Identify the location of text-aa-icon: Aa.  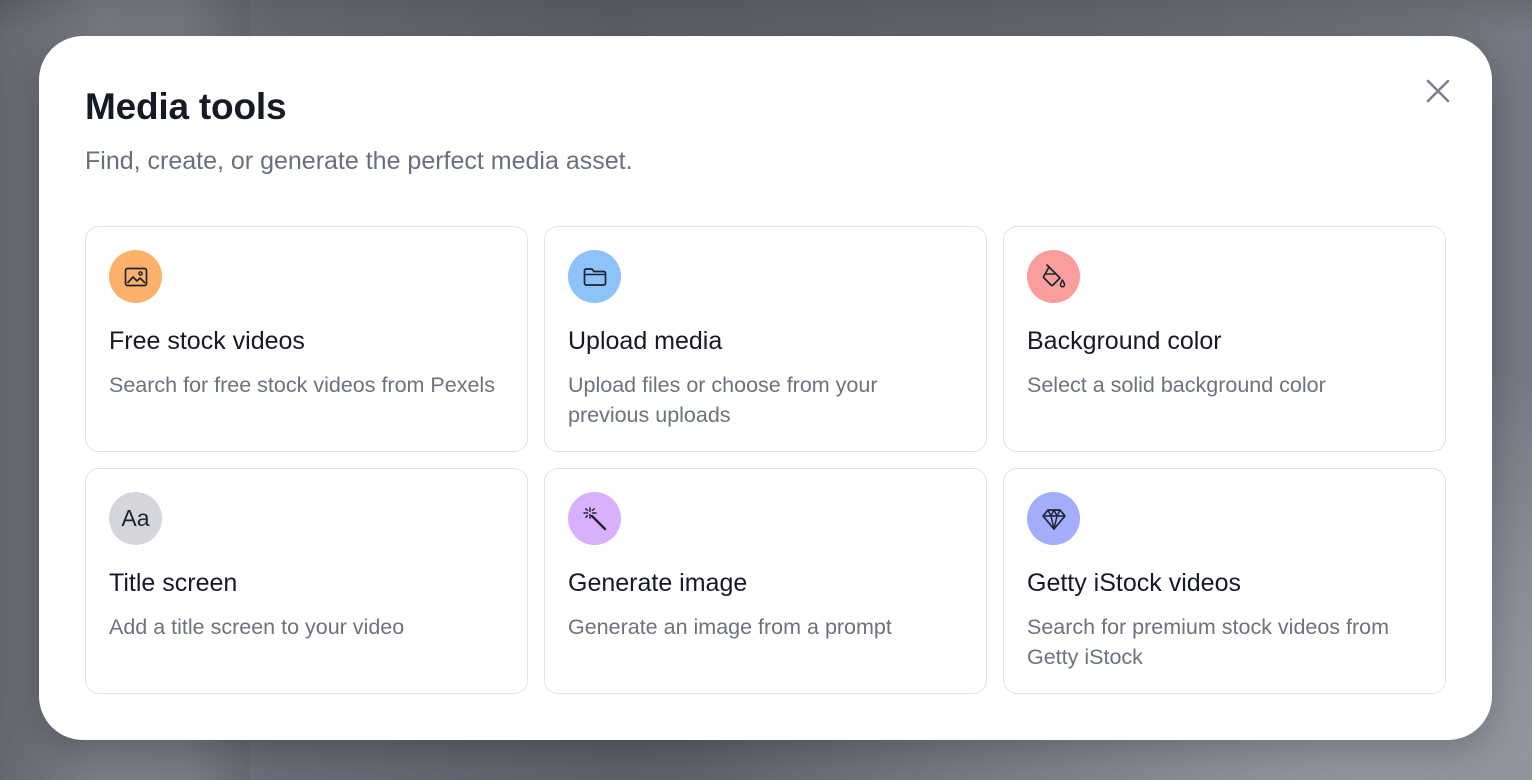
(135, 518).